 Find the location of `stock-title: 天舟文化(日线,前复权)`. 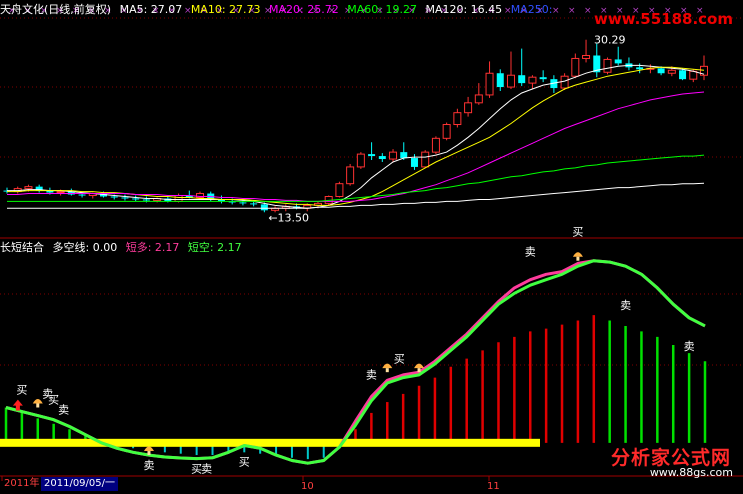

stock-title: 天舟文化(日线,前复权) is located at coordinates (56, 9).